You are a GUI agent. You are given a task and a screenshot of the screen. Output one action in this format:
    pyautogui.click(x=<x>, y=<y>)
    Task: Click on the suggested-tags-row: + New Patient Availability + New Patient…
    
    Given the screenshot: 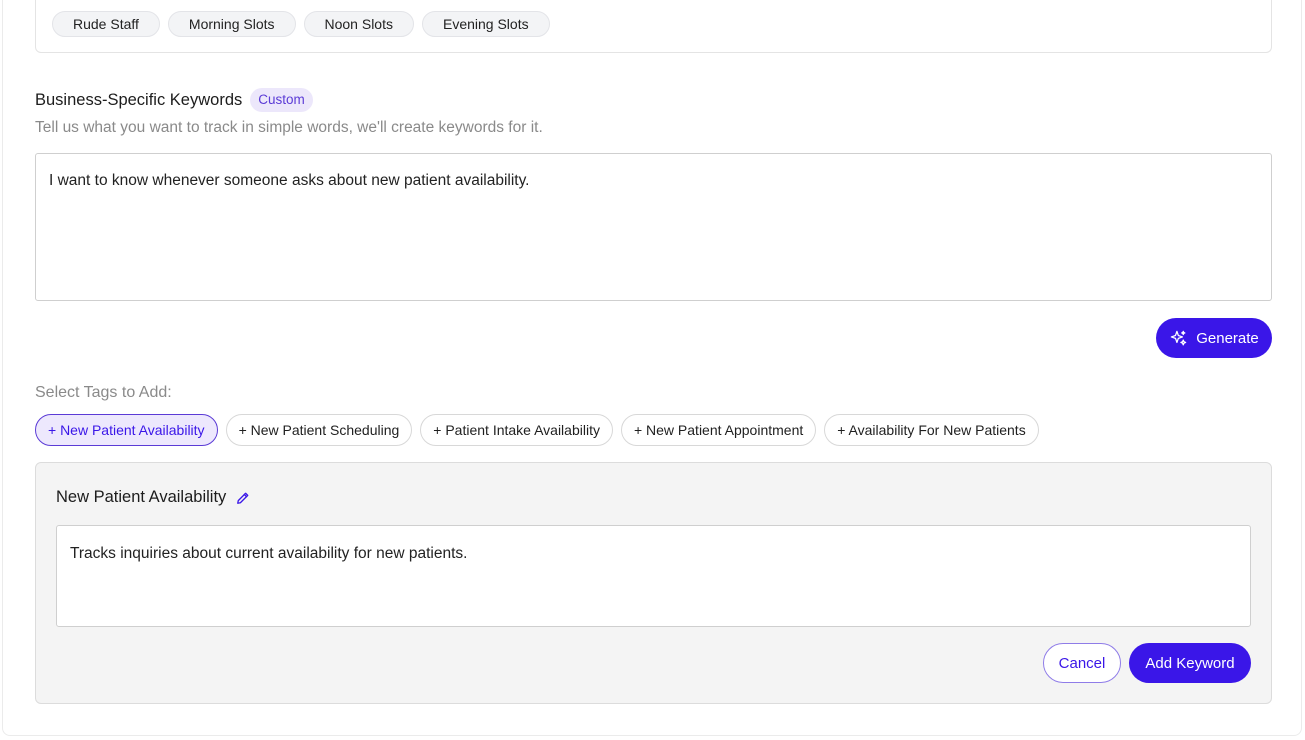 What is the action you would take?
    pyautogui.click(x=537, y=430)
    